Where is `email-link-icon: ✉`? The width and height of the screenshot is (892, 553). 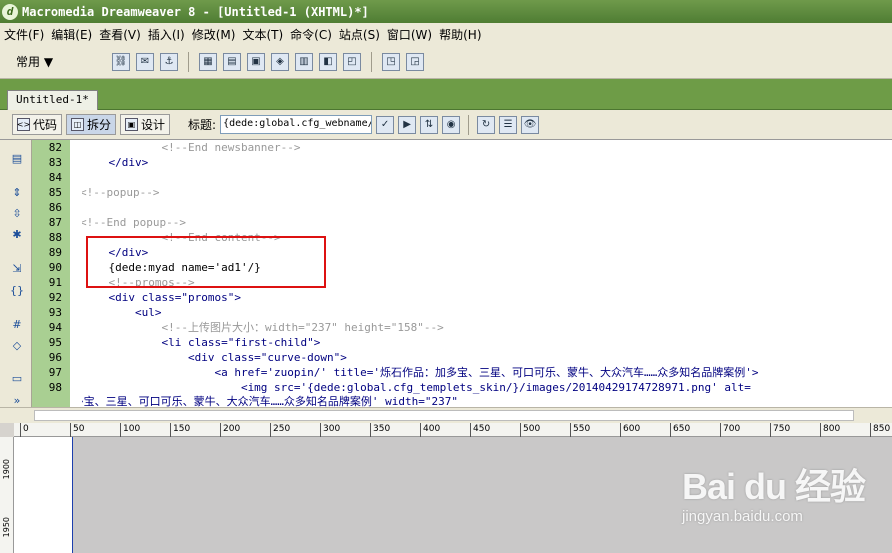 email-link-icon: ✉ is located at coordinates (145, 61).